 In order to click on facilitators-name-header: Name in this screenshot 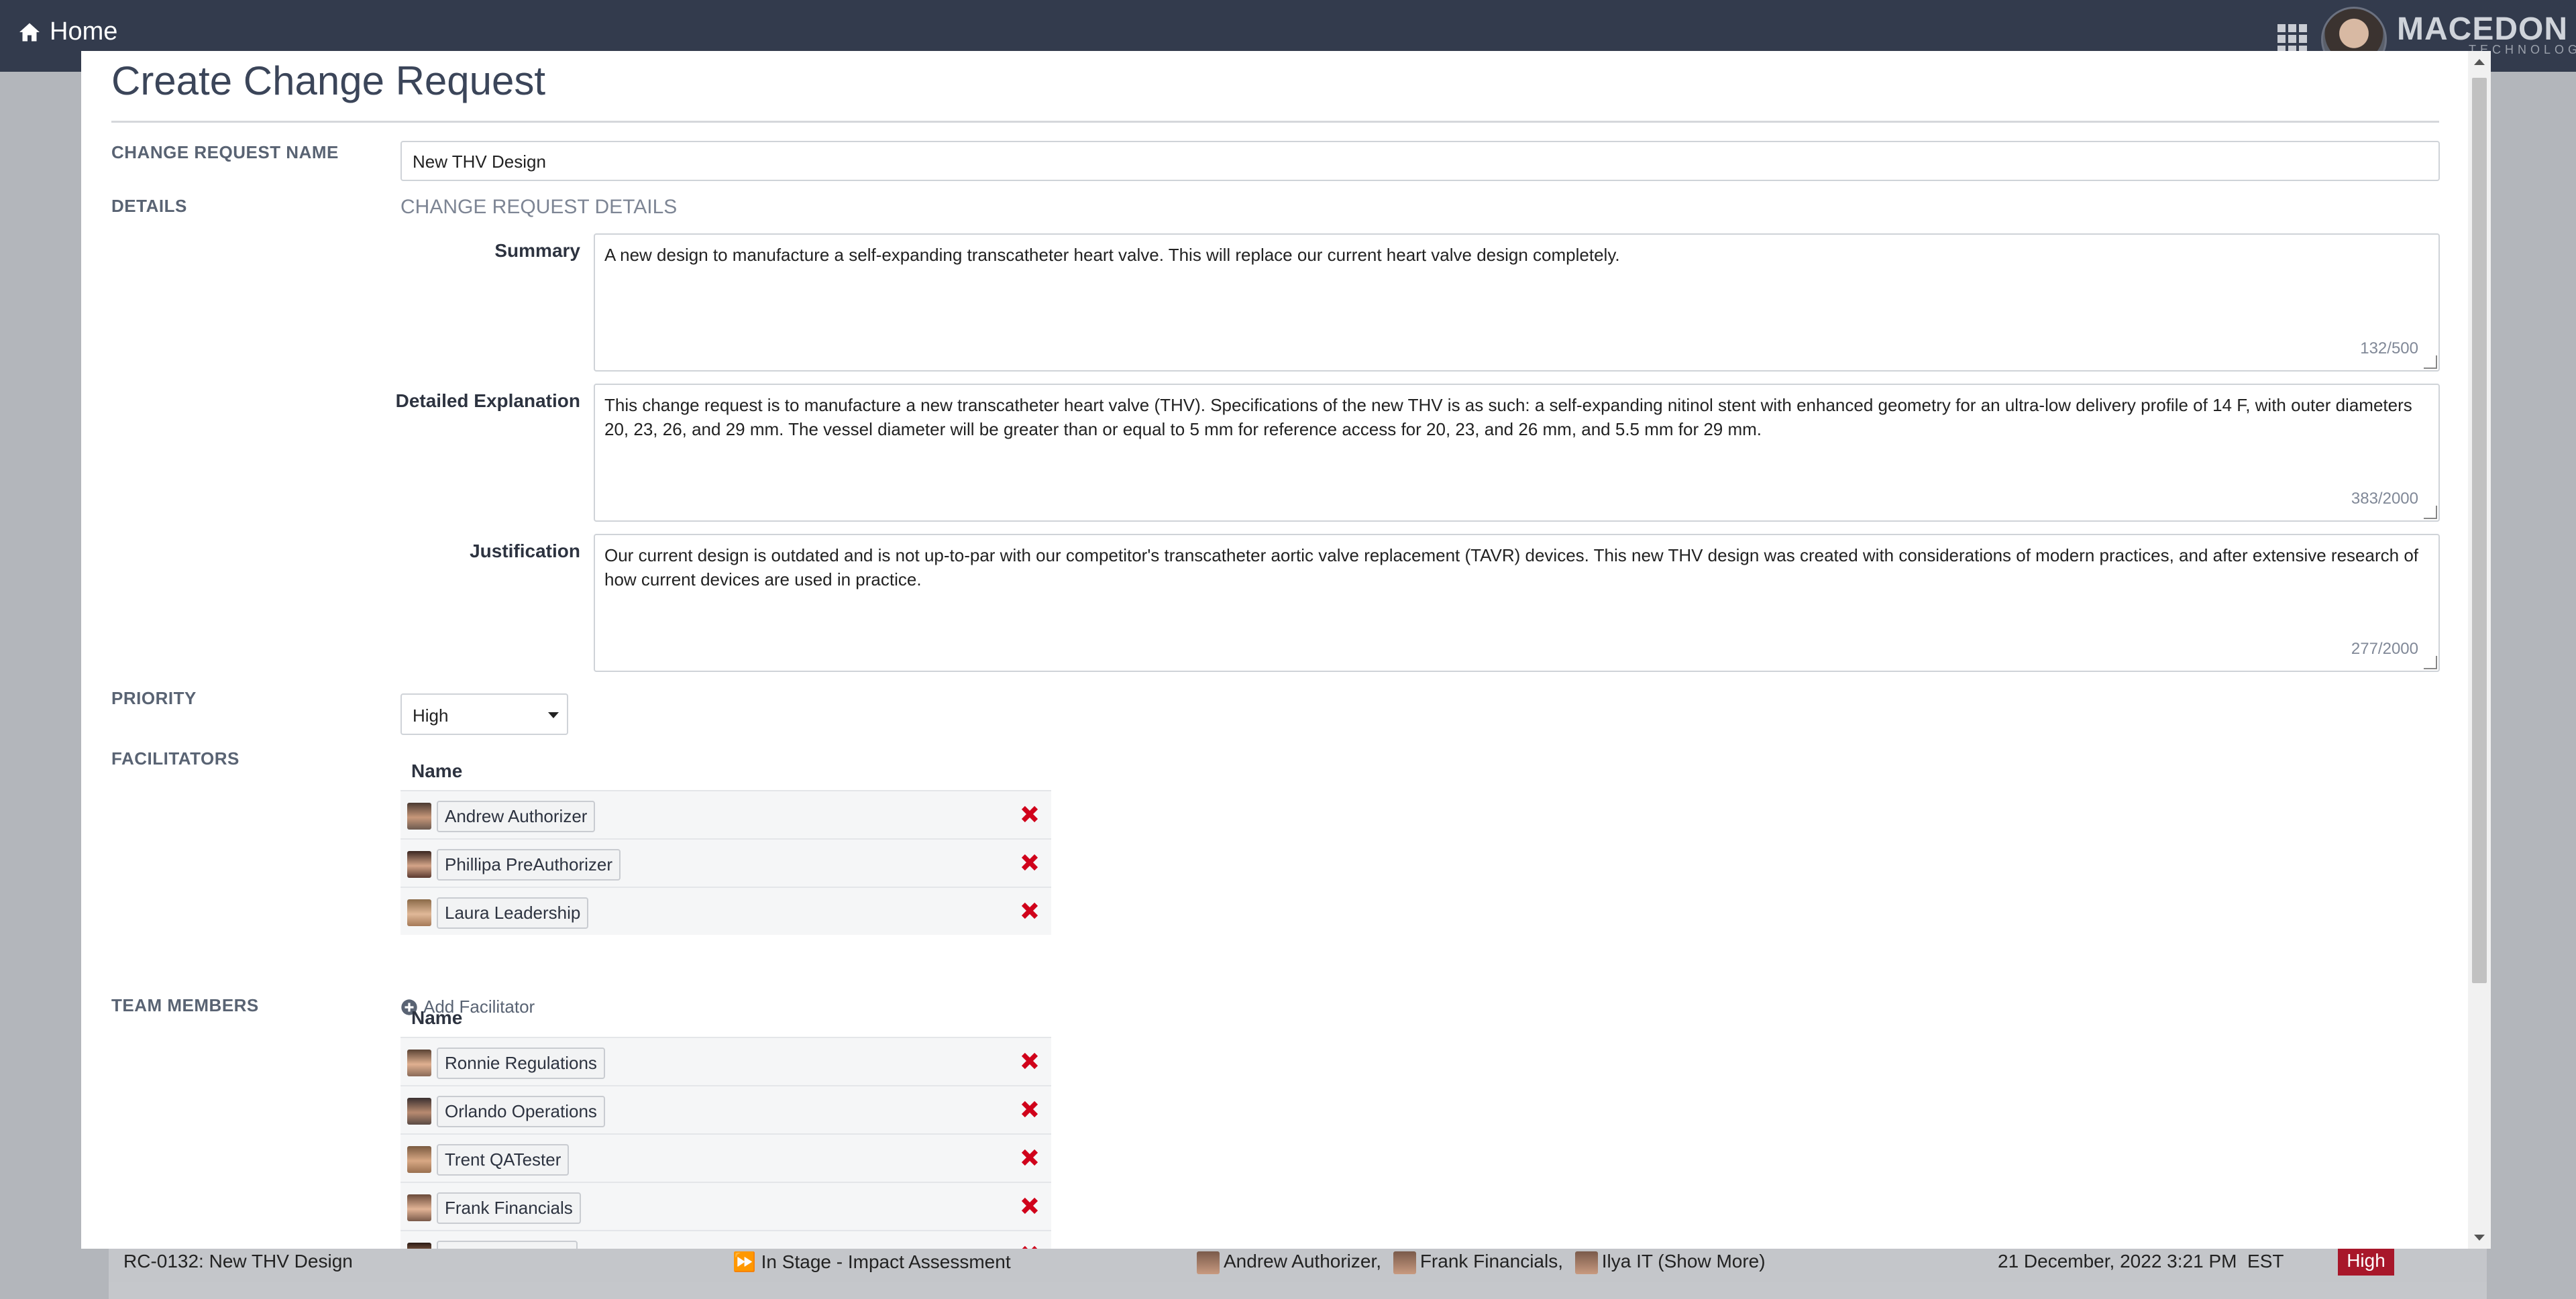, I will do `click(437, 771)`.